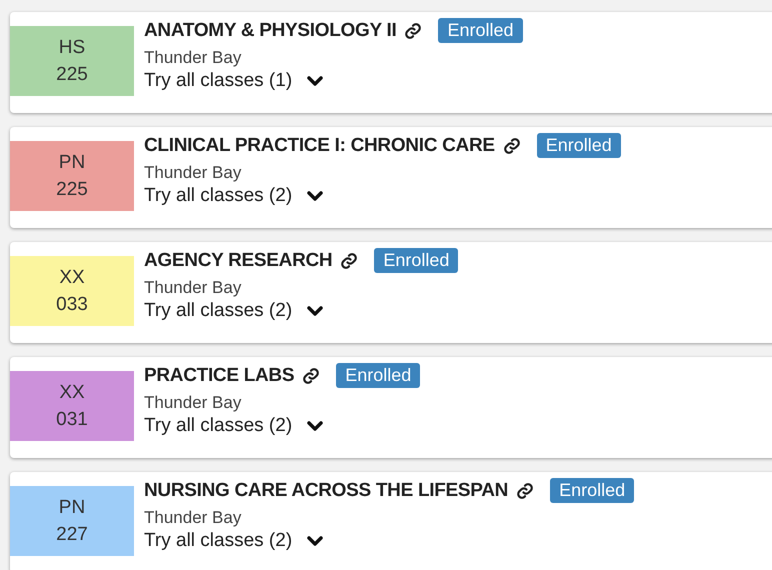 This screenshot has height=570, width=772. What do you see at coordinates (326, 491) in the screenshot?
I see `course-title: NURSING CARE ACROSS THE LIFESPAN` at bounding box center [326, 491].